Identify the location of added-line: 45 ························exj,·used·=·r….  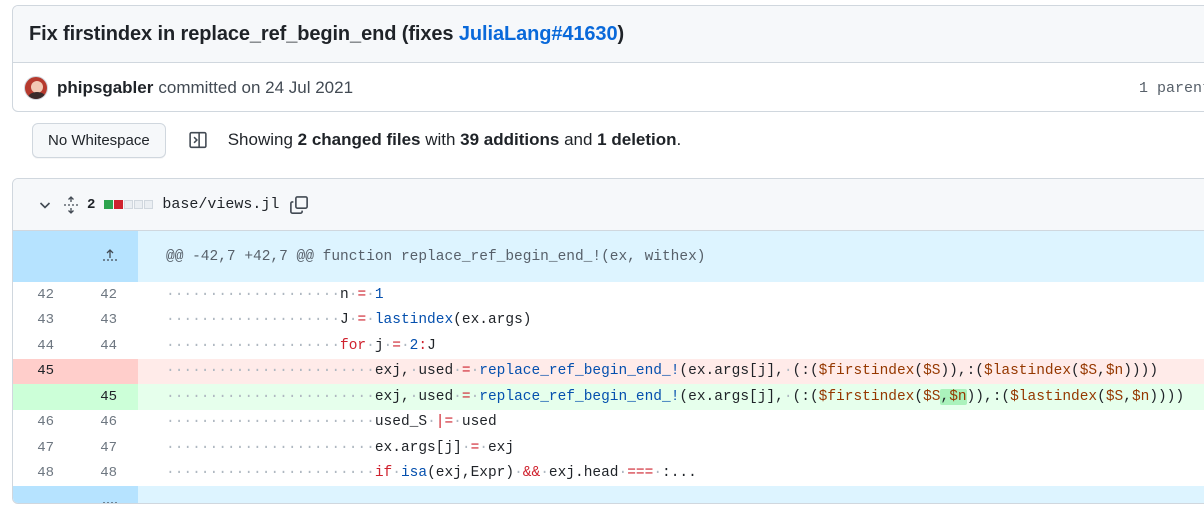
(608, 397).